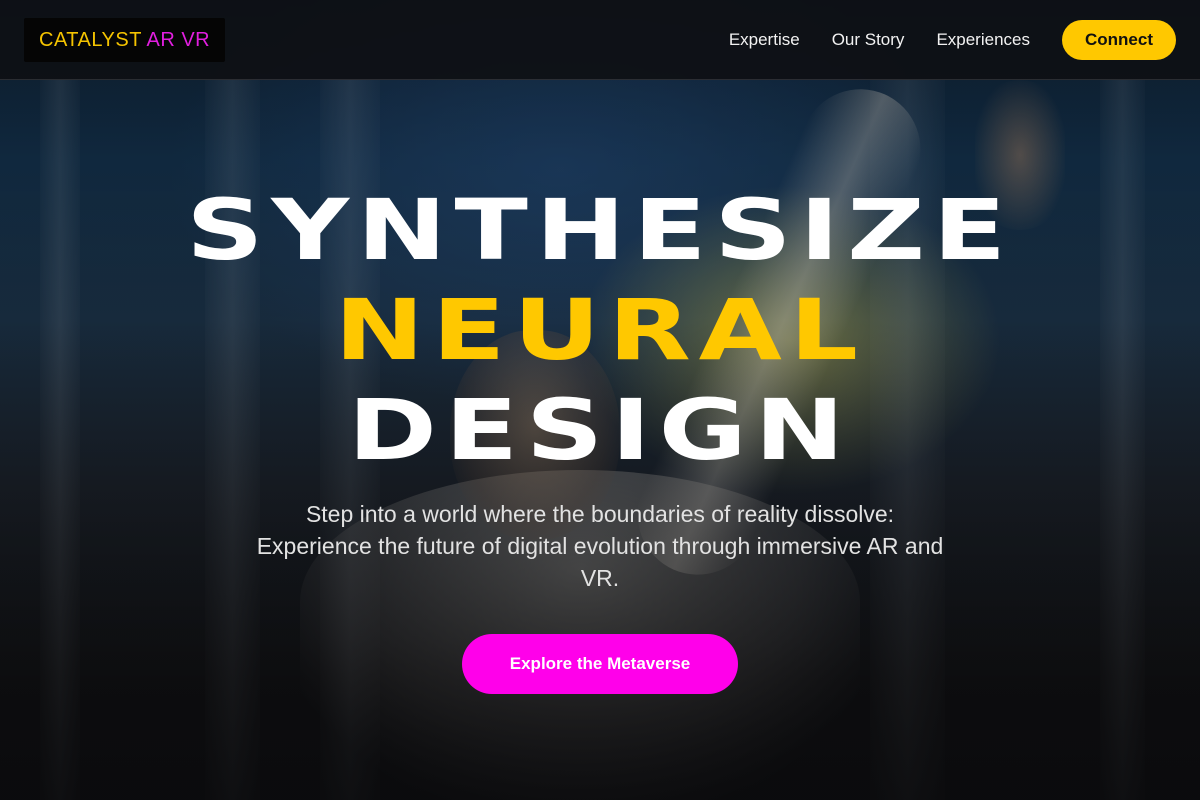  I want to click on connect-button: Connect, so click(1119, 40).